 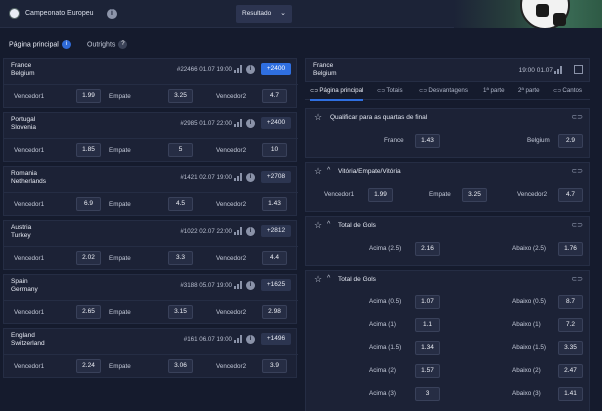 I want to click on detail-tab: ⊂⊃Desvantagens, so click(x=443, y=90).